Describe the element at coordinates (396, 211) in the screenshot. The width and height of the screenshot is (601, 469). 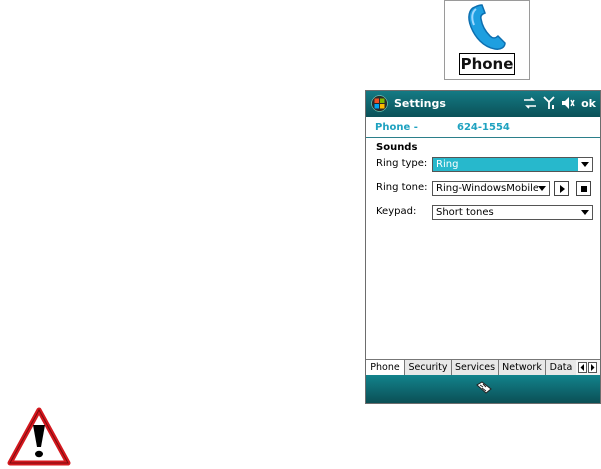
I see `keypad-label: Keypad:` at that location.